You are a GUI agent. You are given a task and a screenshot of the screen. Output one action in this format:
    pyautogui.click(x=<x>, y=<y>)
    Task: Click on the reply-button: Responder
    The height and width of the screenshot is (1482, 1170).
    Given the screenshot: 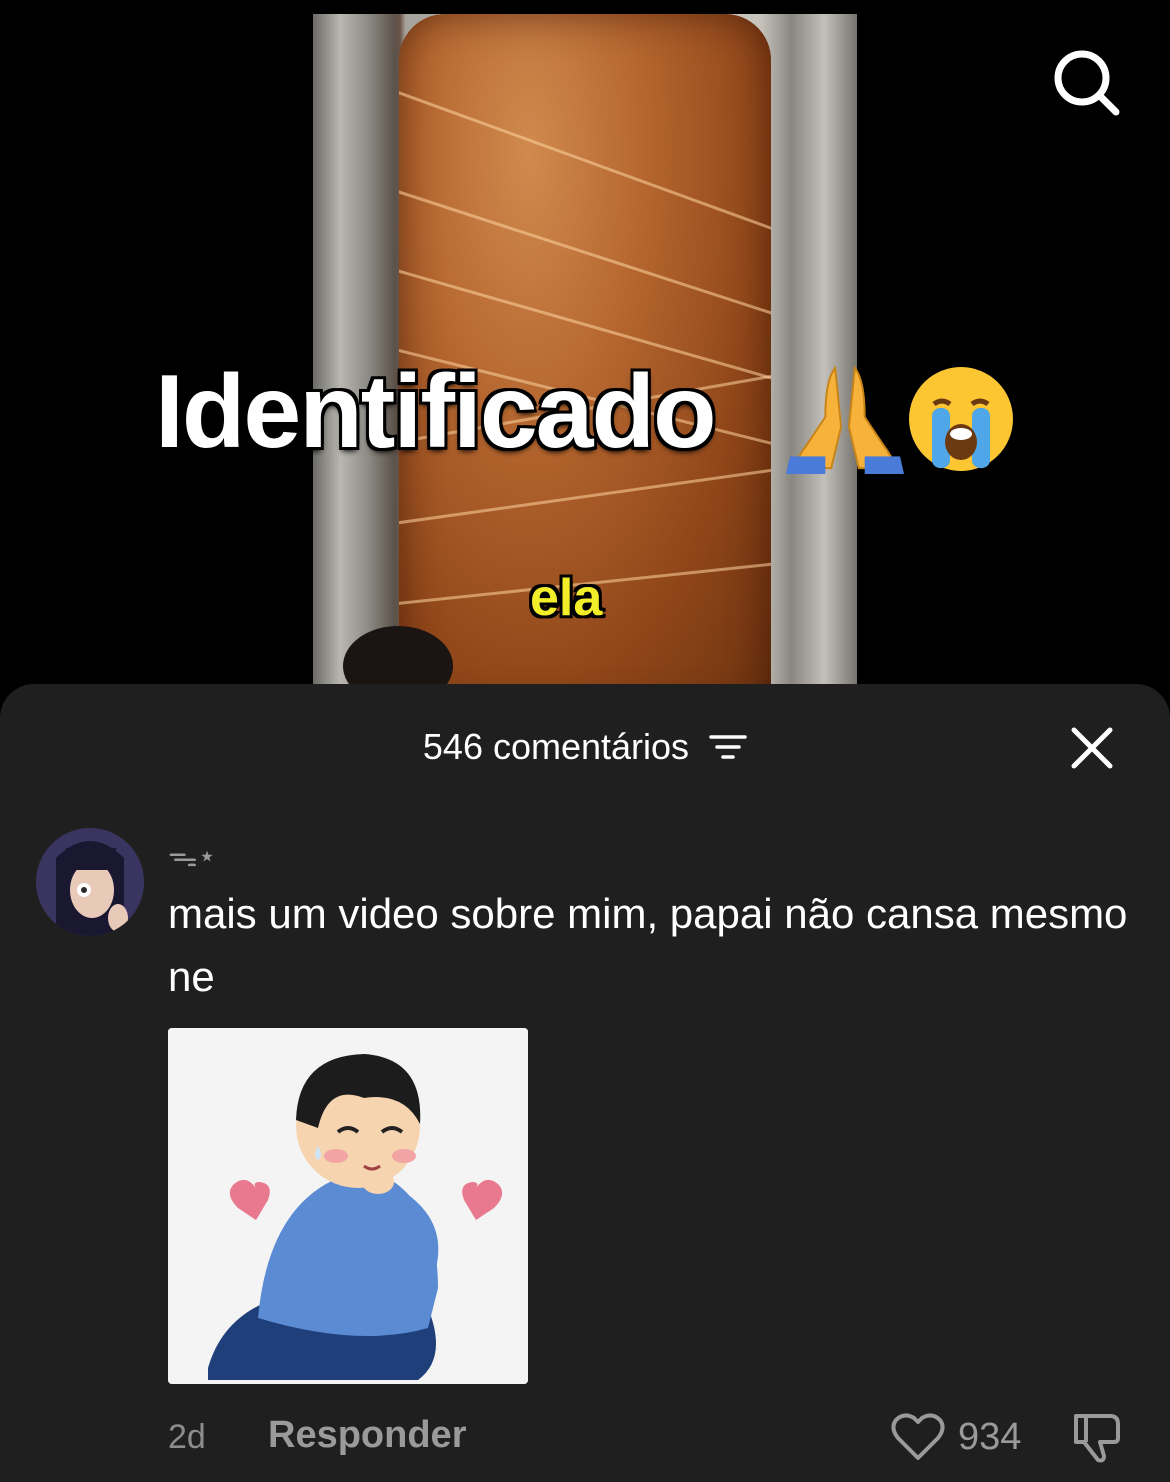 What is the action you would take?
    pyautogui.click(x=367, y=1435)
    